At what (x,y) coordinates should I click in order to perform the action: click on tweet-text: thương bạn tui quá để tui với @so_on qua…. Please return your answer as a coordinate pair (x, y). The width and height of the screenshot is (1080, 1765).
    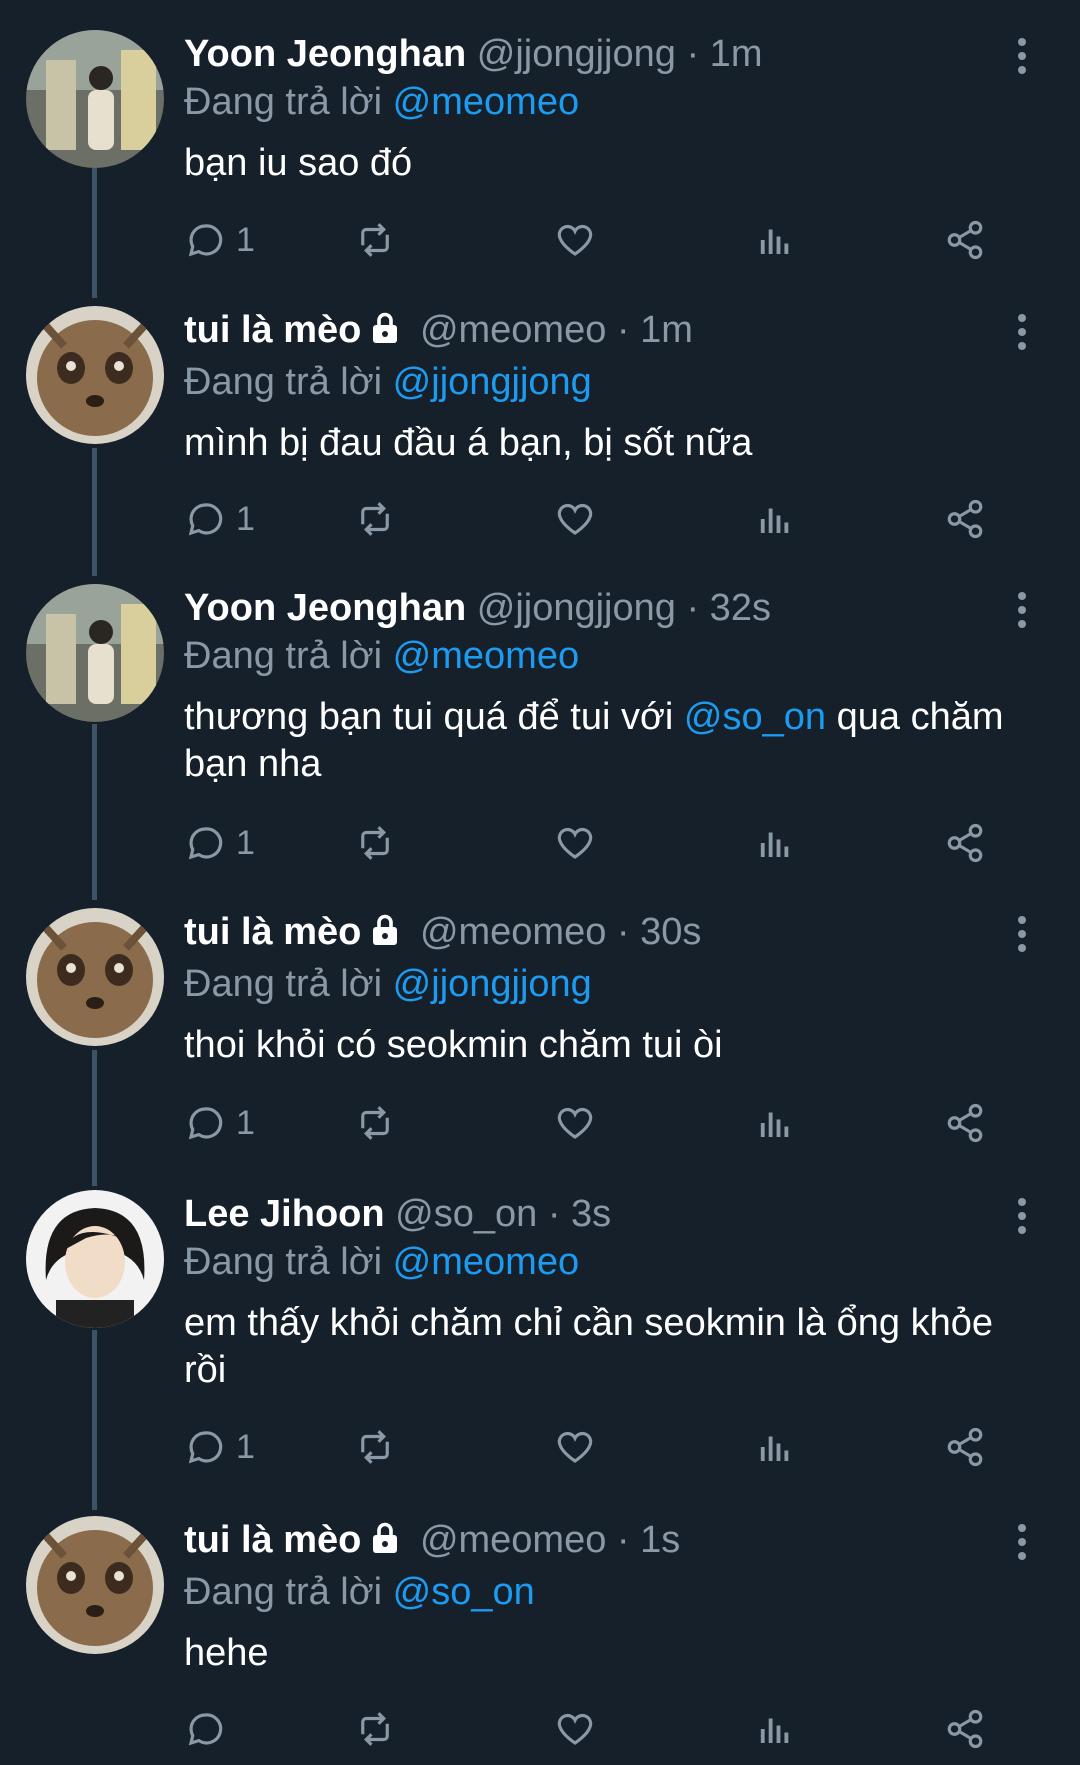
    Looking at the image, I should click on (602, 741).